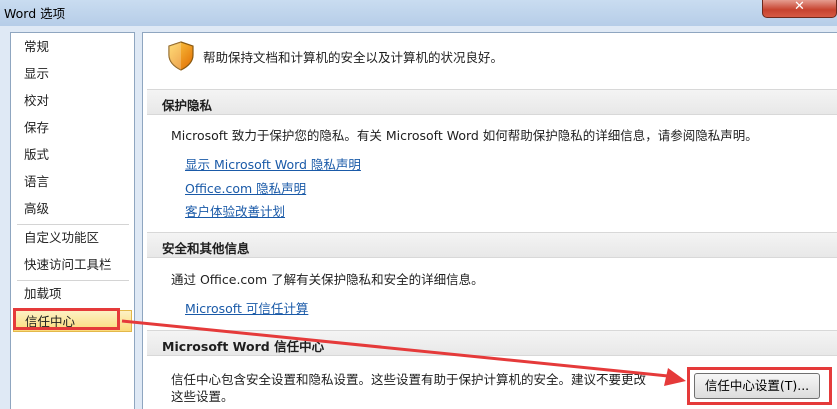  Describe the element at coordinates (245, 187) in the screenshot. I see `link-office-privacy-statement: Office.com 隐私声明` at that location.